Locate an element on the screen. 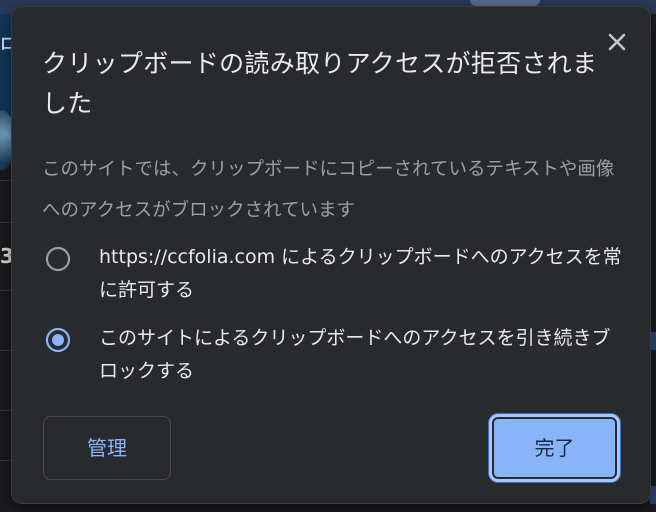 This screenshot has height=512, width=656. radio-empty-icon is located at coordinates (58, 259).